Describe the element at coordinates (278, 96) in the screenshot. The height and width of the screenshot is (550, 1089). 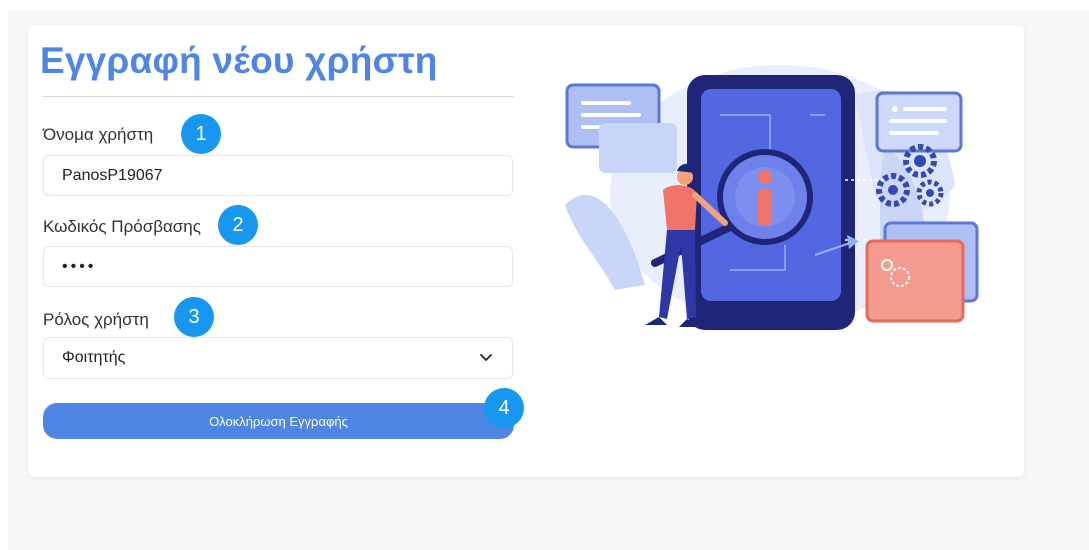
I see `title-divider` at that location.